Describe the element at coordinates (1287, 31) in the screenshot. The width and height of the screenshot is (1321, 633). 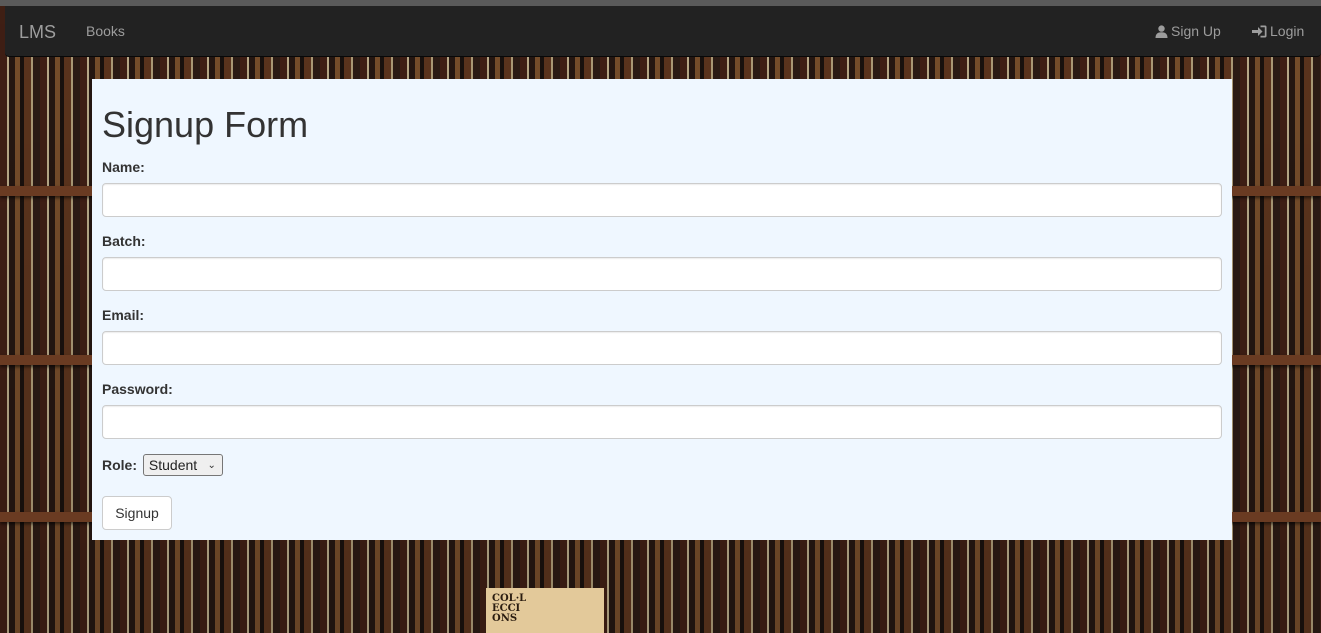
I see `nav-login-label: Login` at that location.